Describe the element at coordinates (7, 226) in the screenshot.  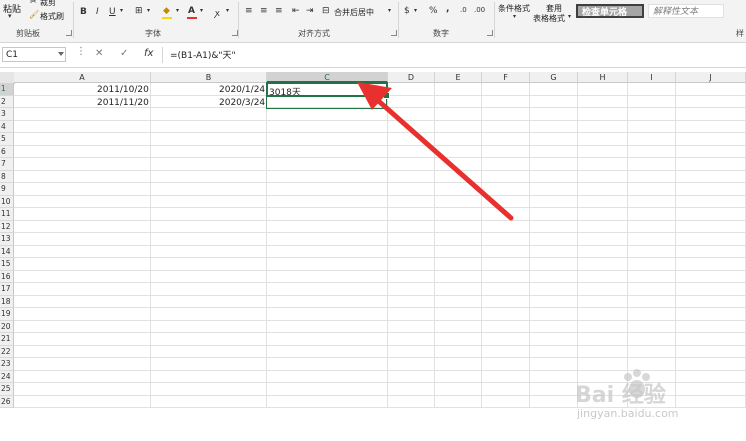
I see `row-header-12: 12` at that location.